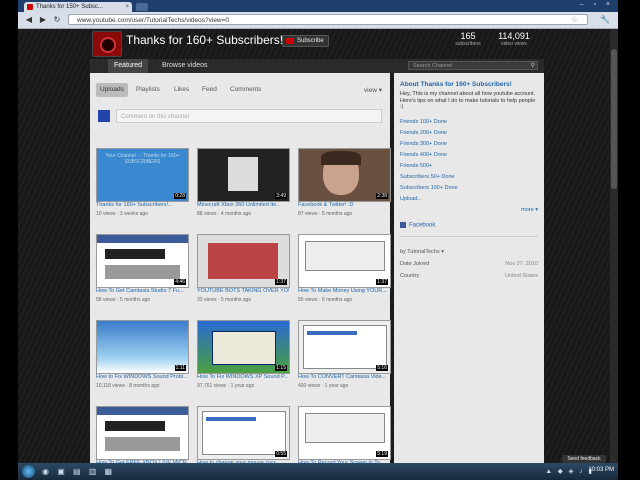 This screenshot has width=640, height=480. I want to click on clock: 10:03 PM, so click(601, 470).